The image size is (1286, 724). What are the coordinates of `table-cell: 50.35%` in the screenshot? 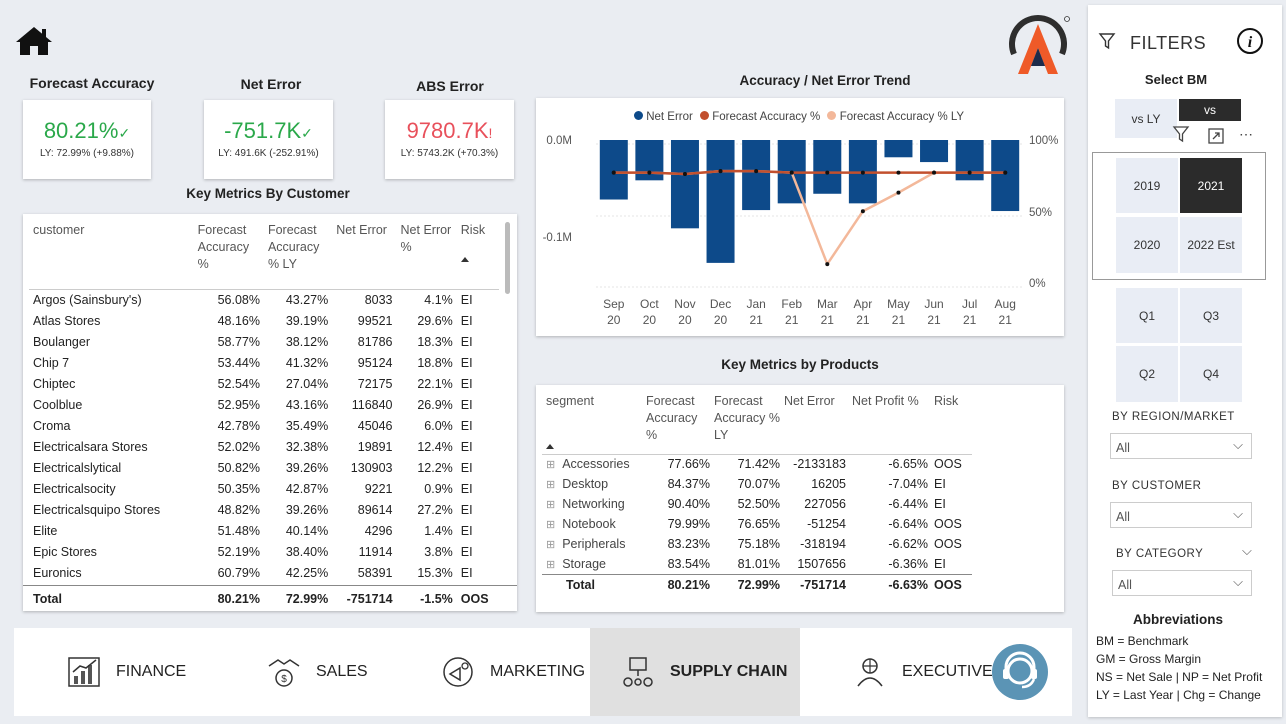 It's located at (238, 488).